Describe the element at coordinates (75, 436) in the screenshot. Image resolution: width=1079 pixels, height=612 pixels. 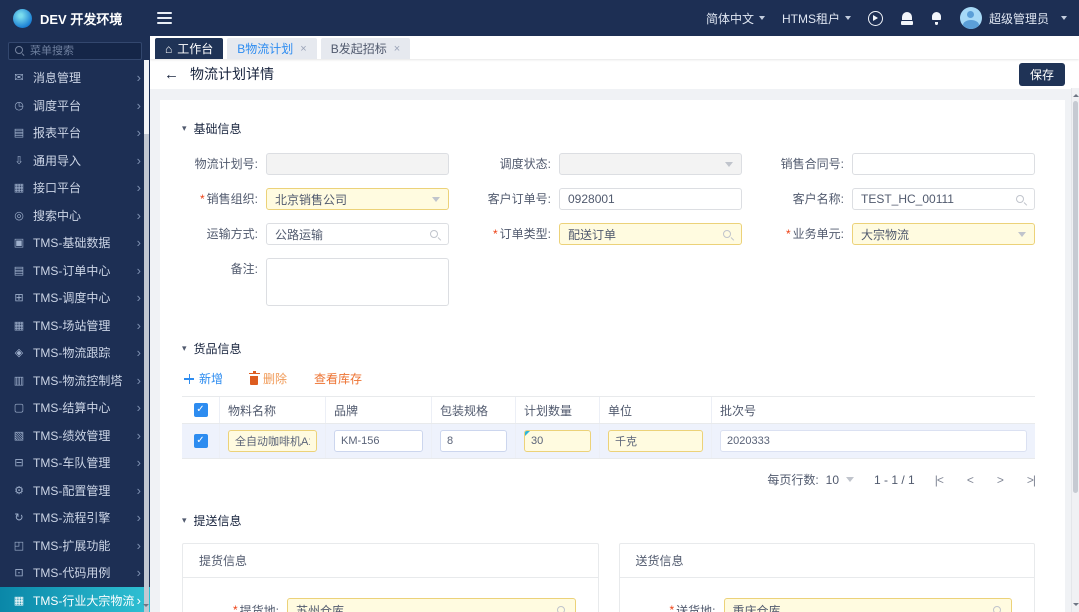
I see `sidebar-item-tms-performance: ▧ TMS-绩效管理 ›` at that location.